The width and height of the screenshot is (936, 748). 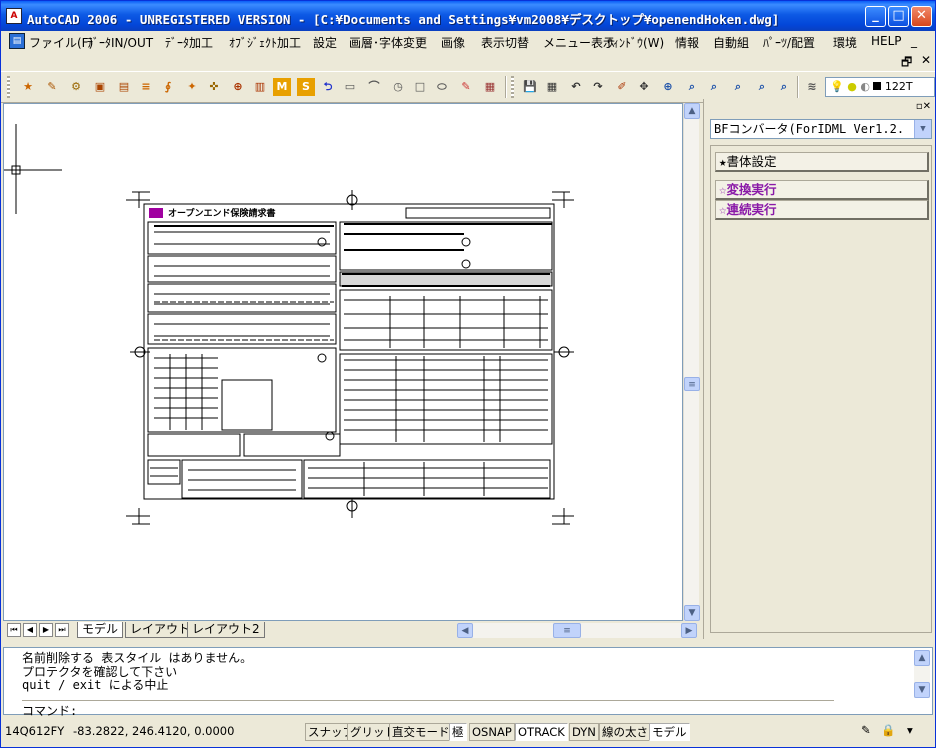 I want to click on undo-icon: ↶, so click(x=576, y=87).